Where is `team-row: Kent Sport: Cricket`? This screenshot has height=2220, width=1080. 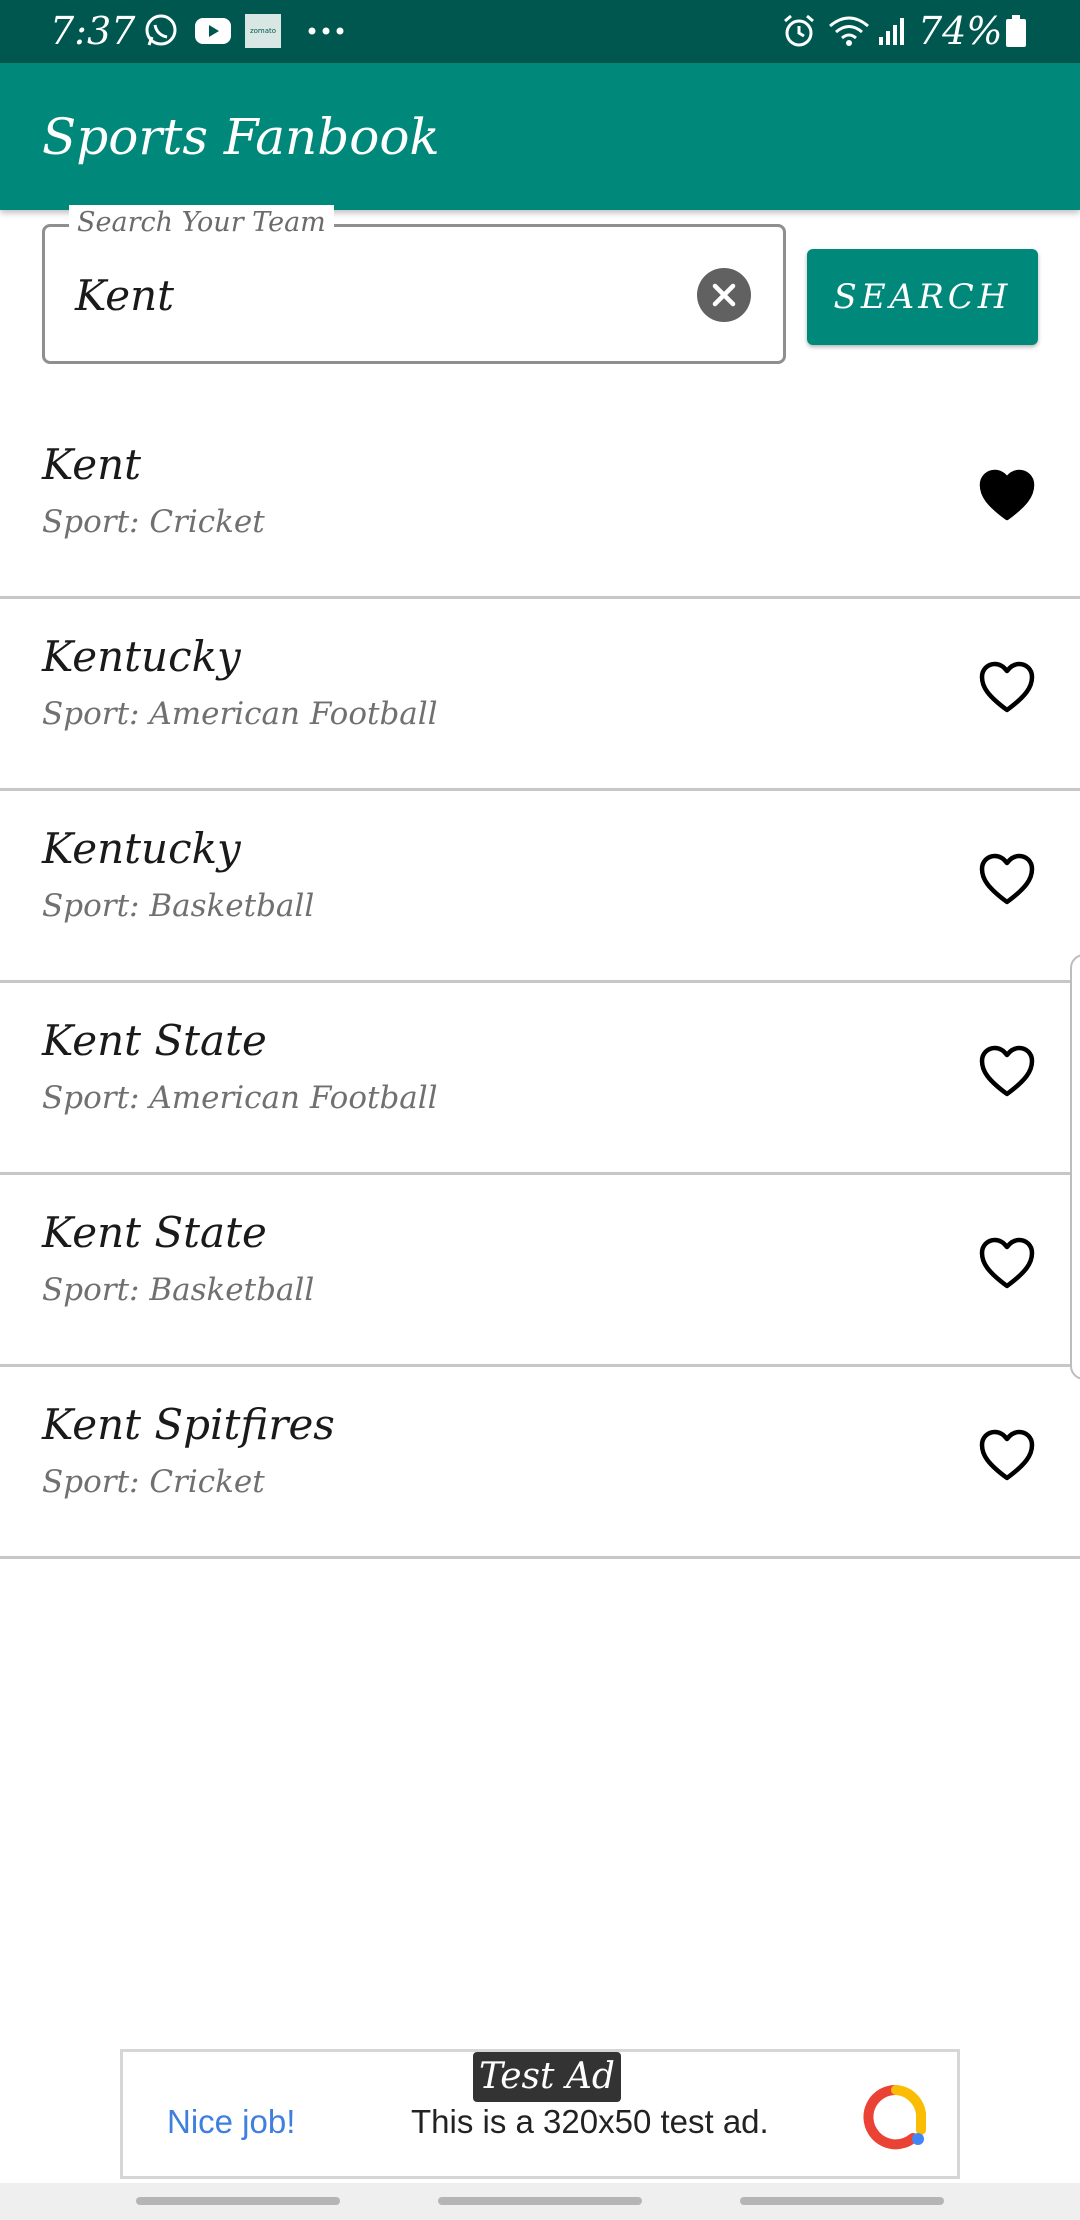
team-row: Kent Sport: Cricket is located at coordinates (540, 503).